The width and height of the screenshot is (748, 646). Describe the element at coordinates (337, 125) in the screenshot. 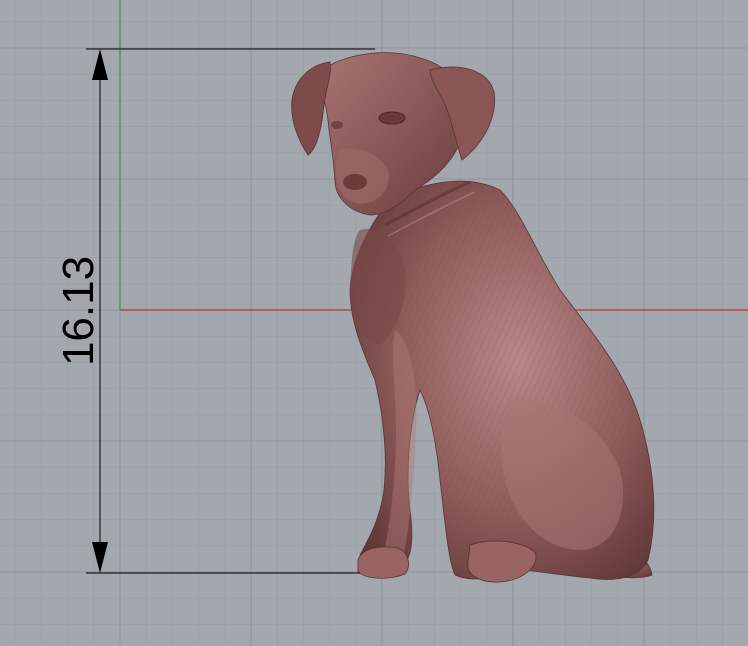

I see `dog-eye-left` at that location.